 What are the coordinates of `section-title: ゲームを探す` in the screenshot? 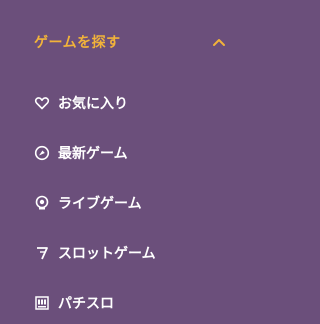 It's located at (77, 43).